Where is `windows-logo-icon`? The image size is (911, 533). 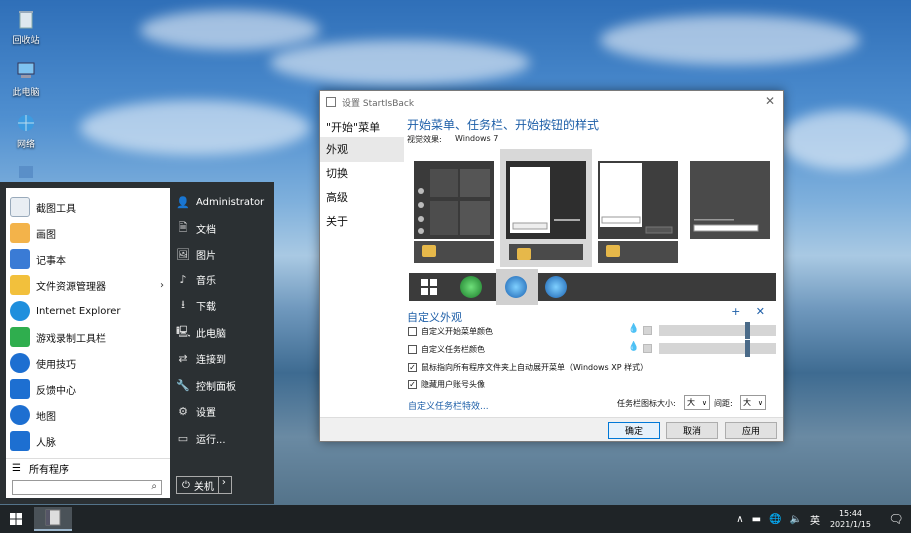 windows-logo-icon is located at coordinates (16, 519).